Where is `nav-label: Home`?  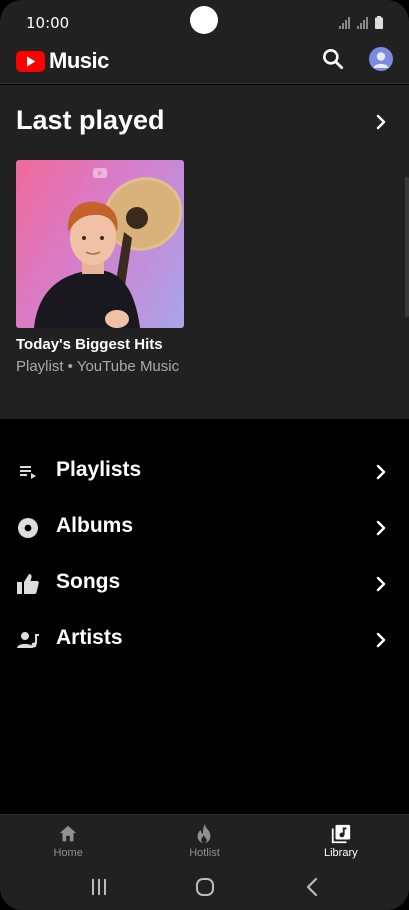 nav-label: Home is located at coordinates (68, 853).